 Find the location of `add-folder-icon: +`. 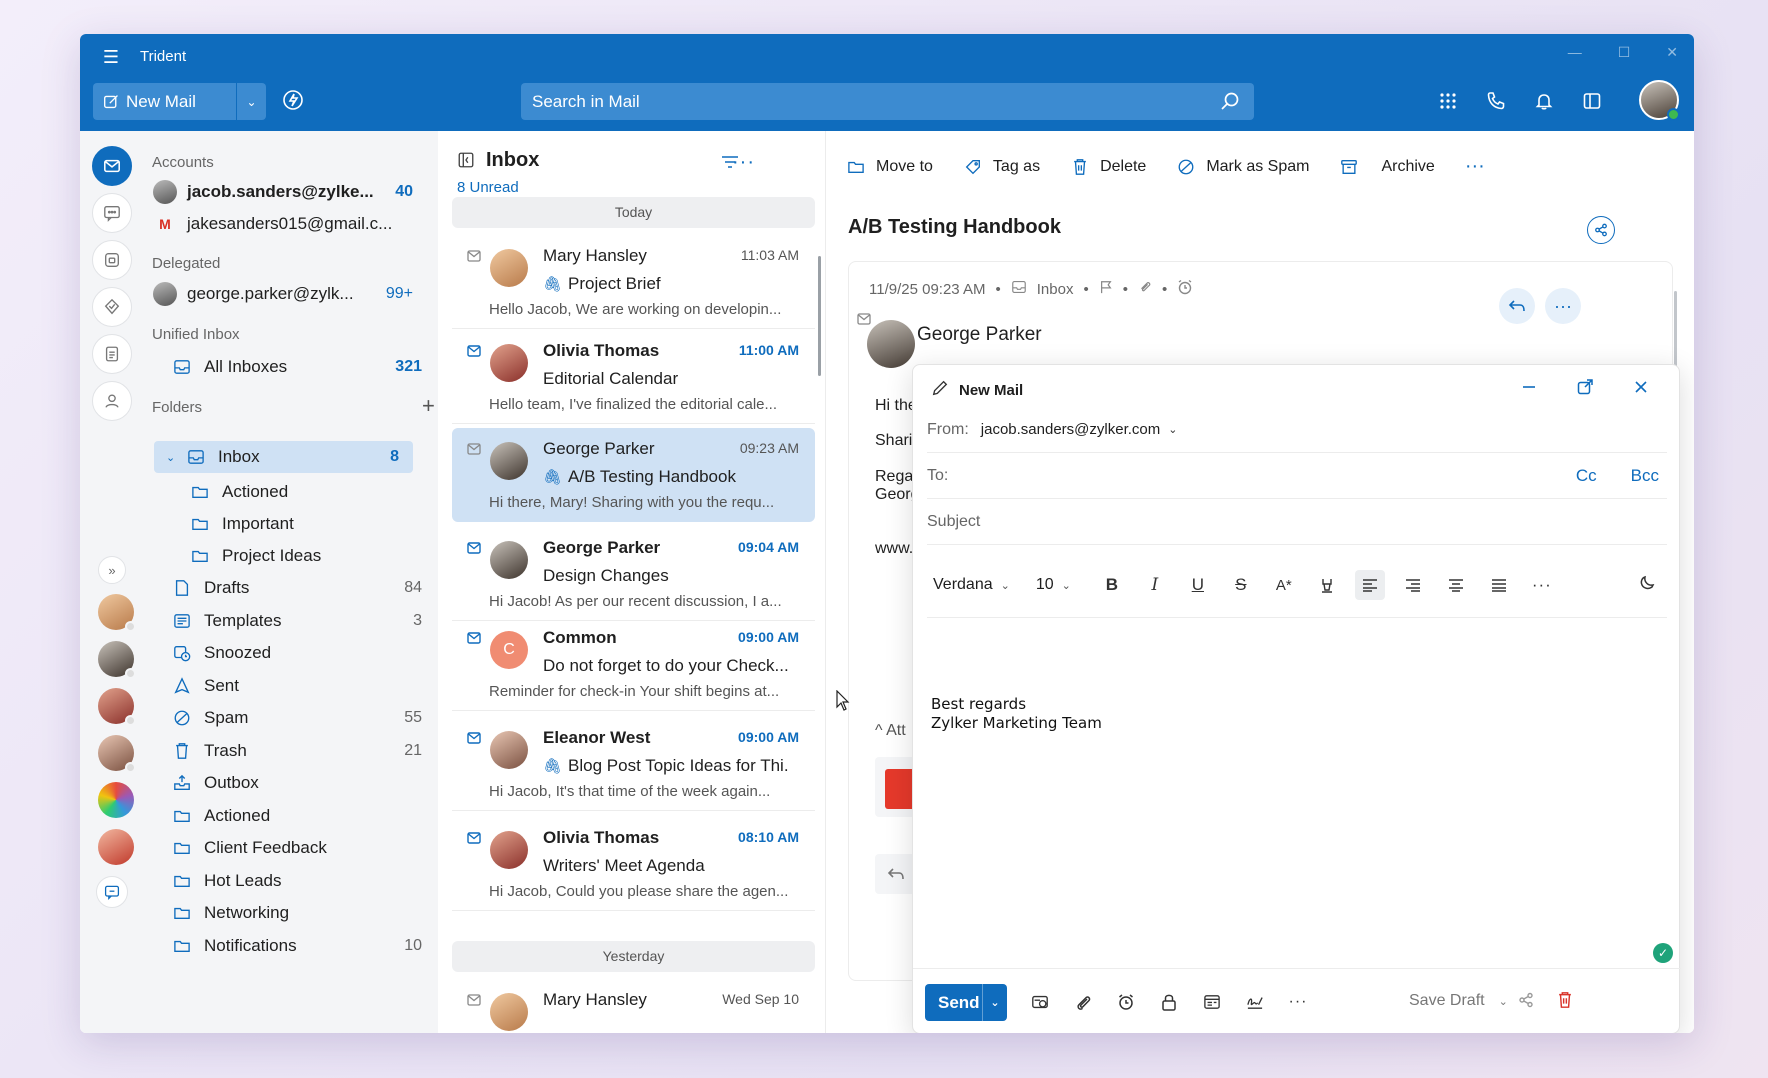

add-folder-icon: + is located at coordinates (428, 406).